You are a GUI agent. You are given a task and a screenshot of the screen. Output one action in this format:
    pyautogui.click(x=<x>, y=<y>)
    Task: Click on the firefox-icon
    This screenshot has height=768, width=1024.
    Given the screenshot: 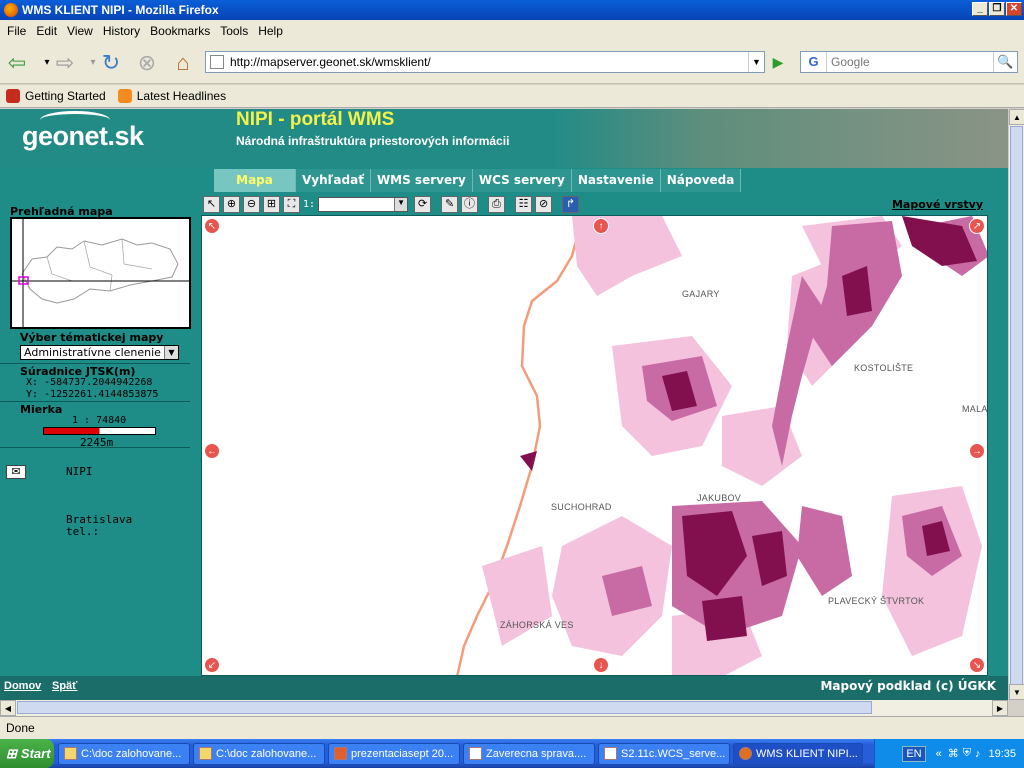 What is the action you would take?
    pyautogui.click(x=745, y=753)
    